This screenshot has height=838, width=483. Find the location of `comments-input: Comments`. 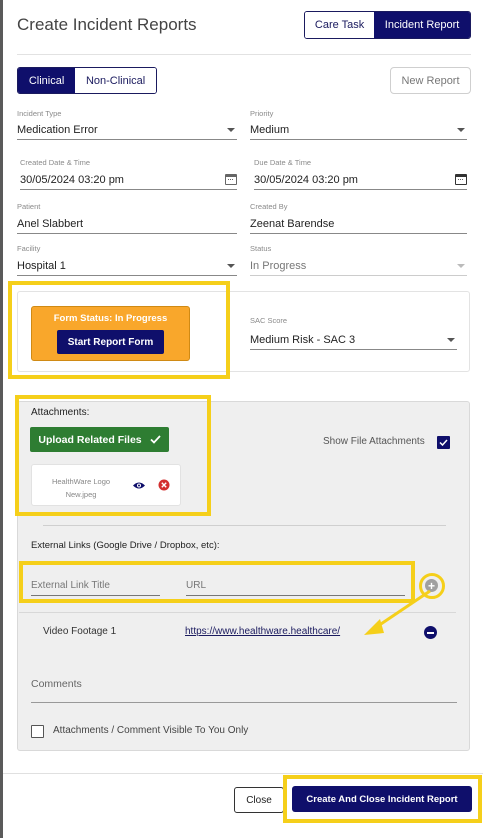

comments-input: Comments is located at coordinates (244, 690).